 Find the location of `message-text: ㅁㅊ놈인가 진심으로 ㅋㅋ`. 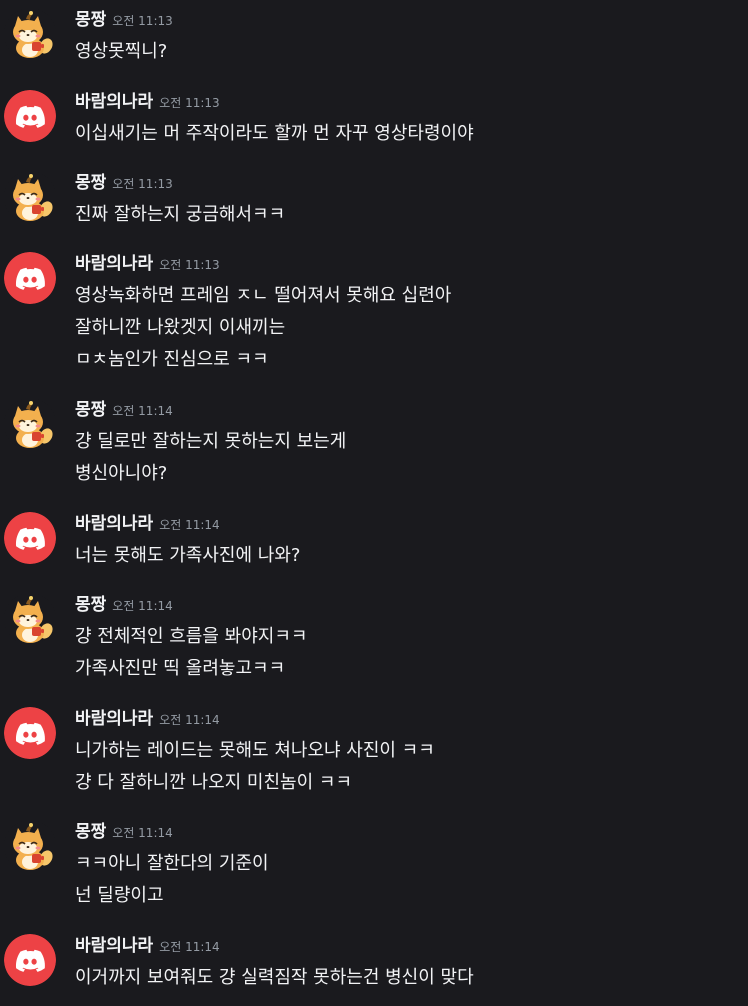

message-text: ㅁㅊ놈인가 진심으로 ㅋㅋ is located at coordinates (172, 359).